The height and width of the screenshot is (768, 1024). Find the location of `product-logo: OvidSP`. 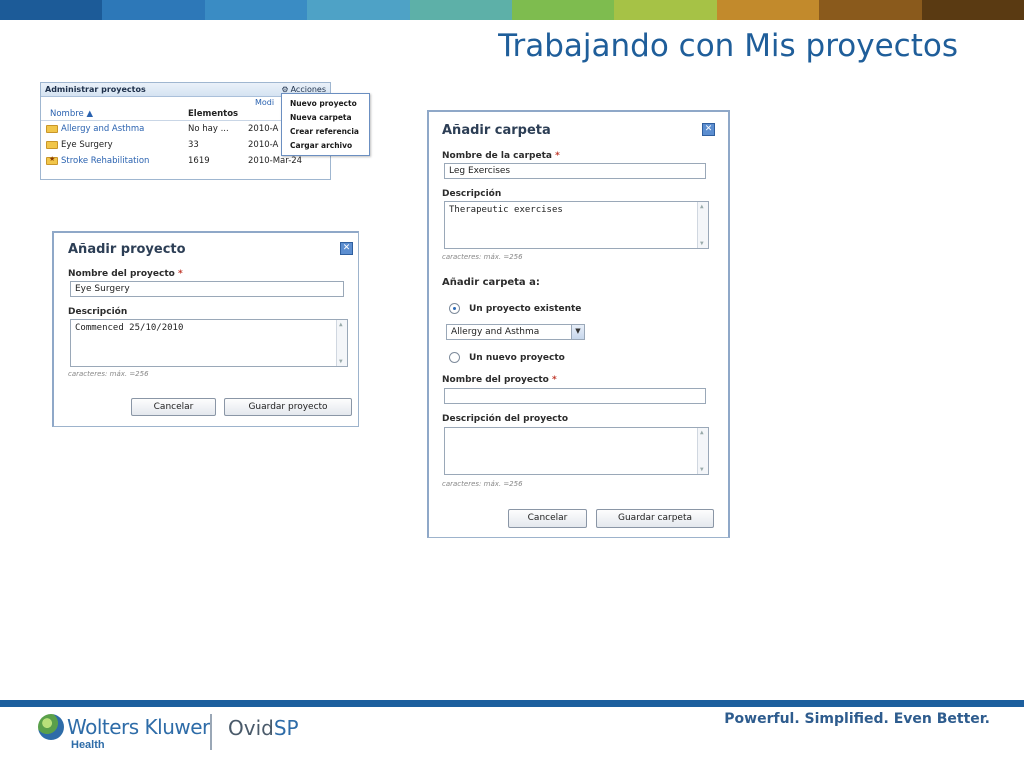

product-logo: OvidSP is located at coordinates (263, 728).